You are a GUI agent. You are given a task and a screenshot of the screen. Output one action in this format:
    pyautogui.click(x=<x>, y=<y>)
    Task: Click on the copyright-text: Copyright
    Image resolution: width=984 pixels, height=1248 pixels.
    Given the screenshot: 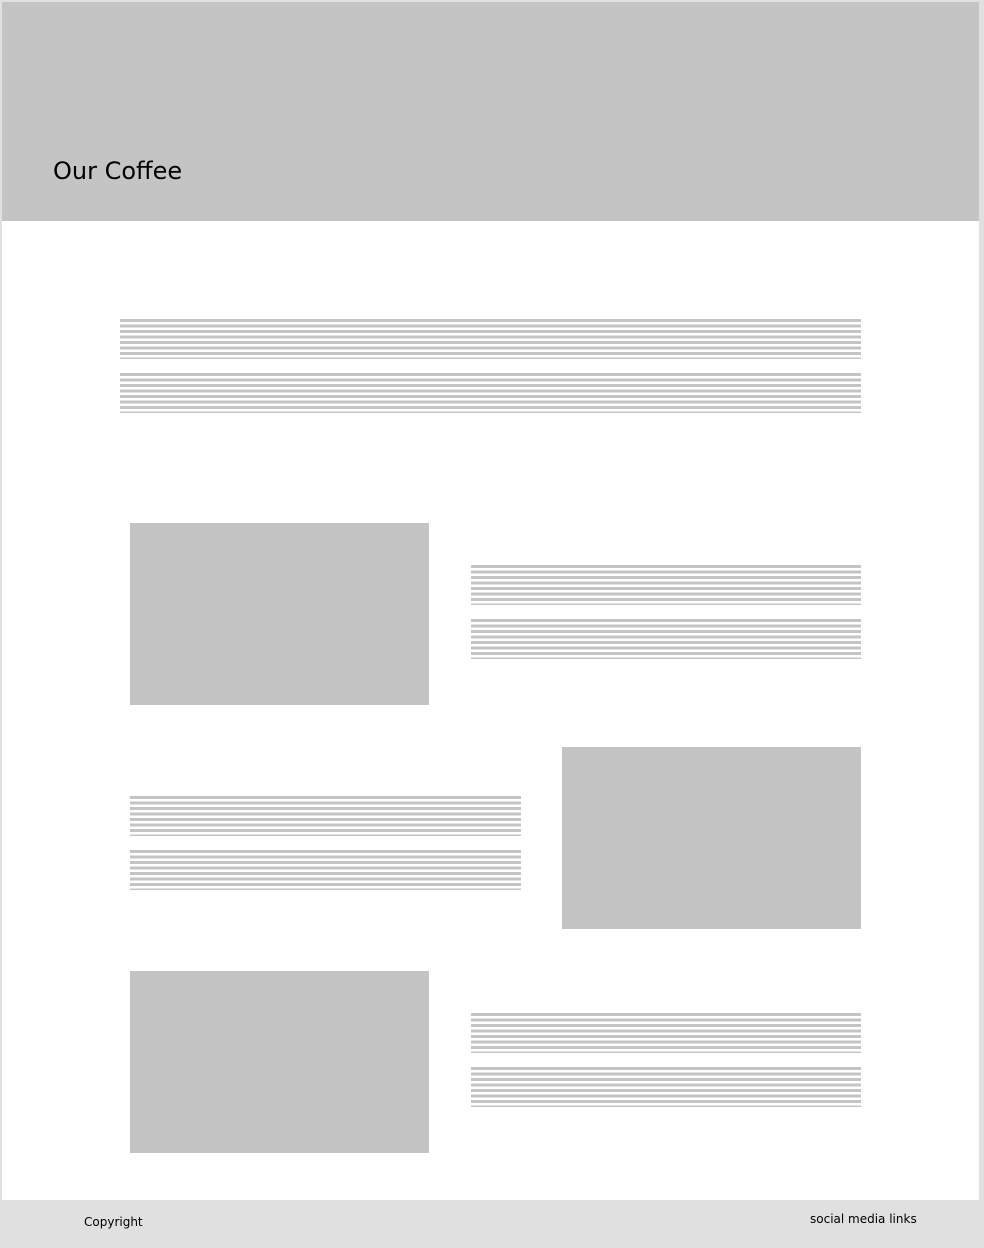 What is the action you would take?
    pyautogui.click(x=113, y=1222)
    